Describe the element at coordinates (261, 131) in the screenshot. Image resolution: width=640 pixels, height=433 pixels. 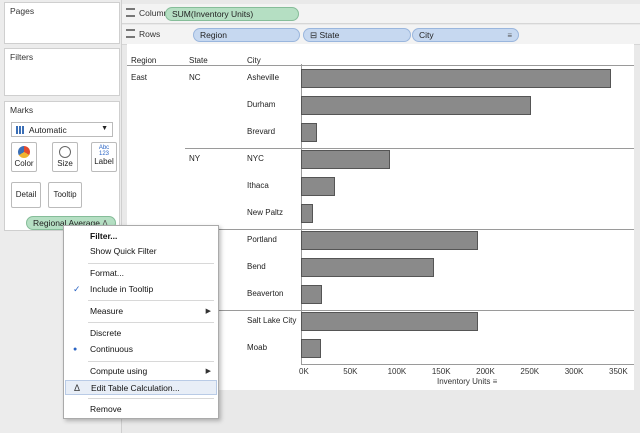
I see `city-cell: Brevard` at that location.